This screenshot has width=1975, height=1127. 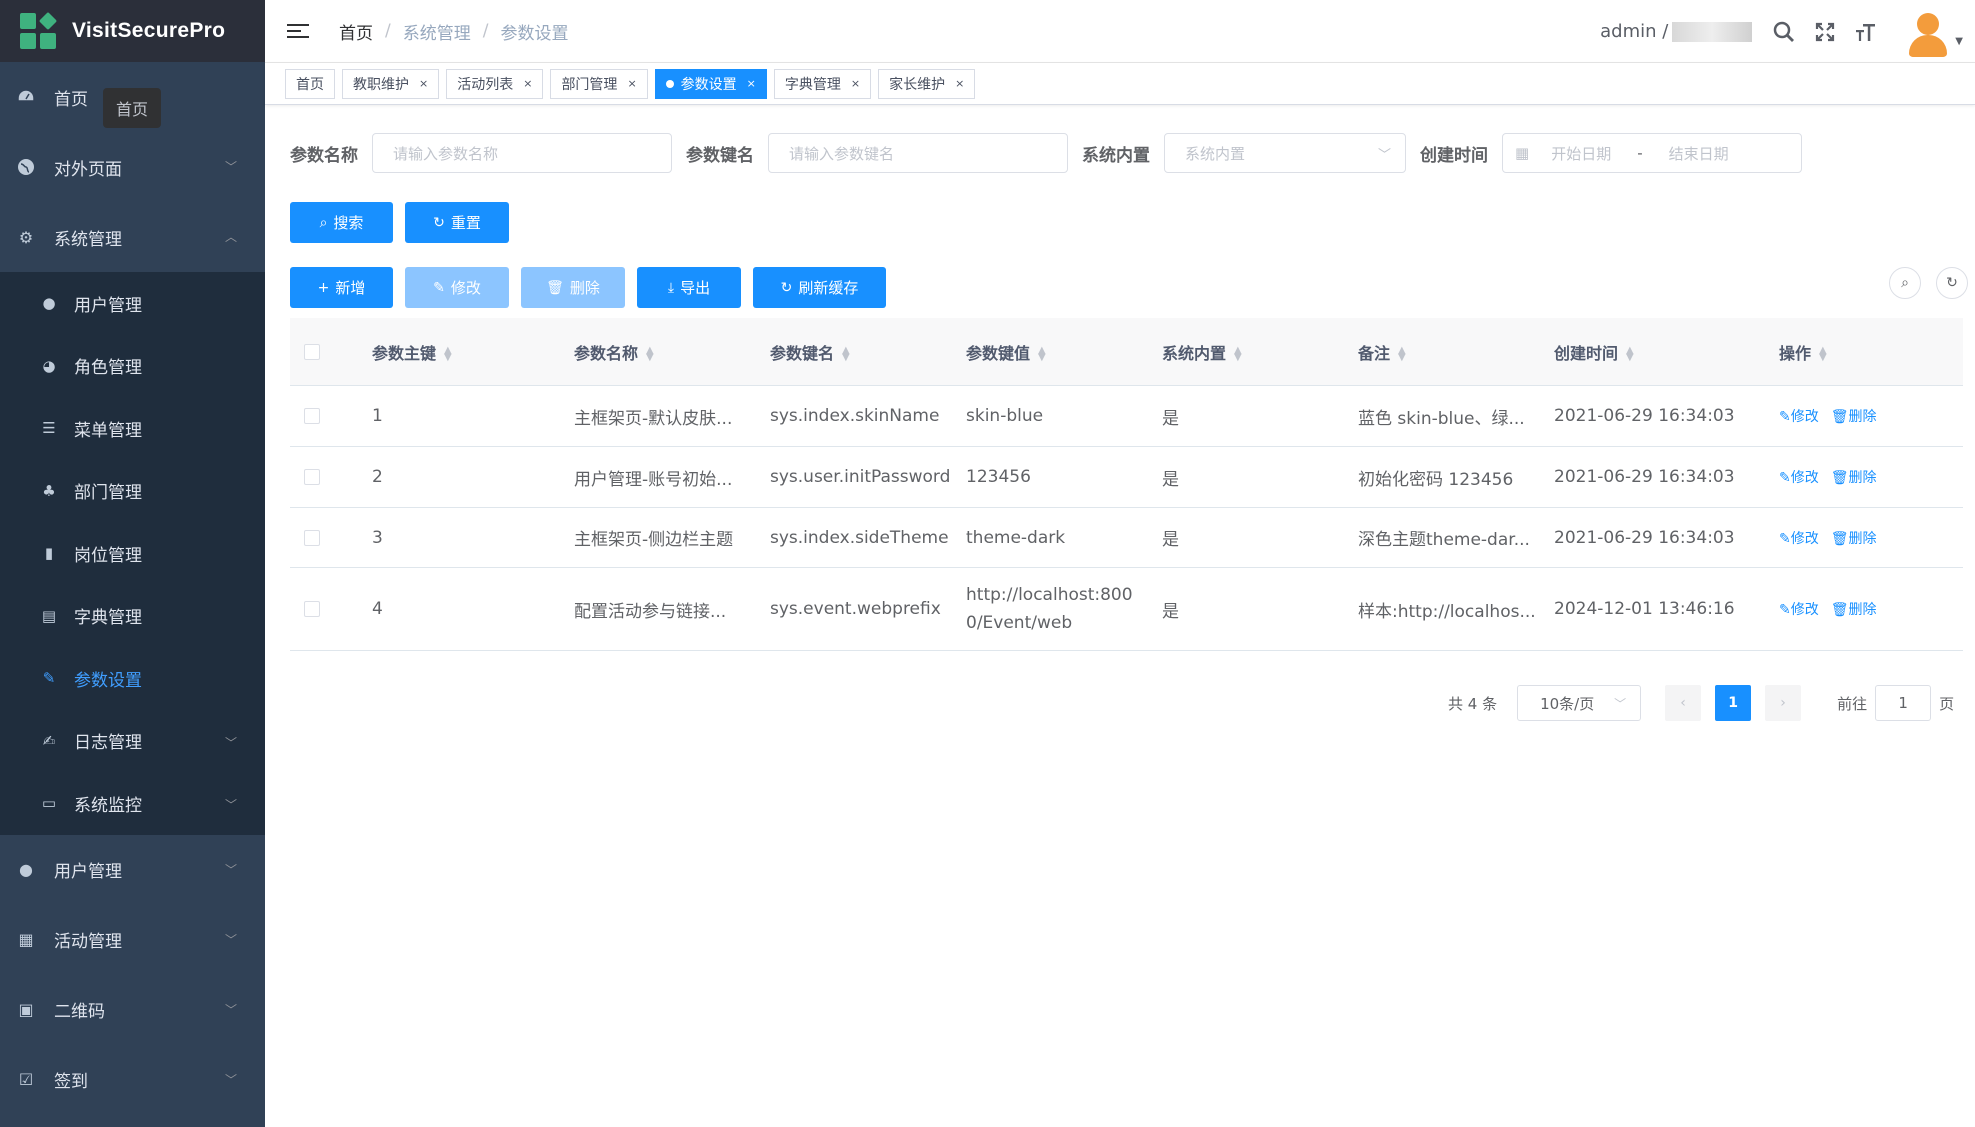 I want to click on sidebar-item-external: 对外页面 ﹀, so click(x=132, y=167).